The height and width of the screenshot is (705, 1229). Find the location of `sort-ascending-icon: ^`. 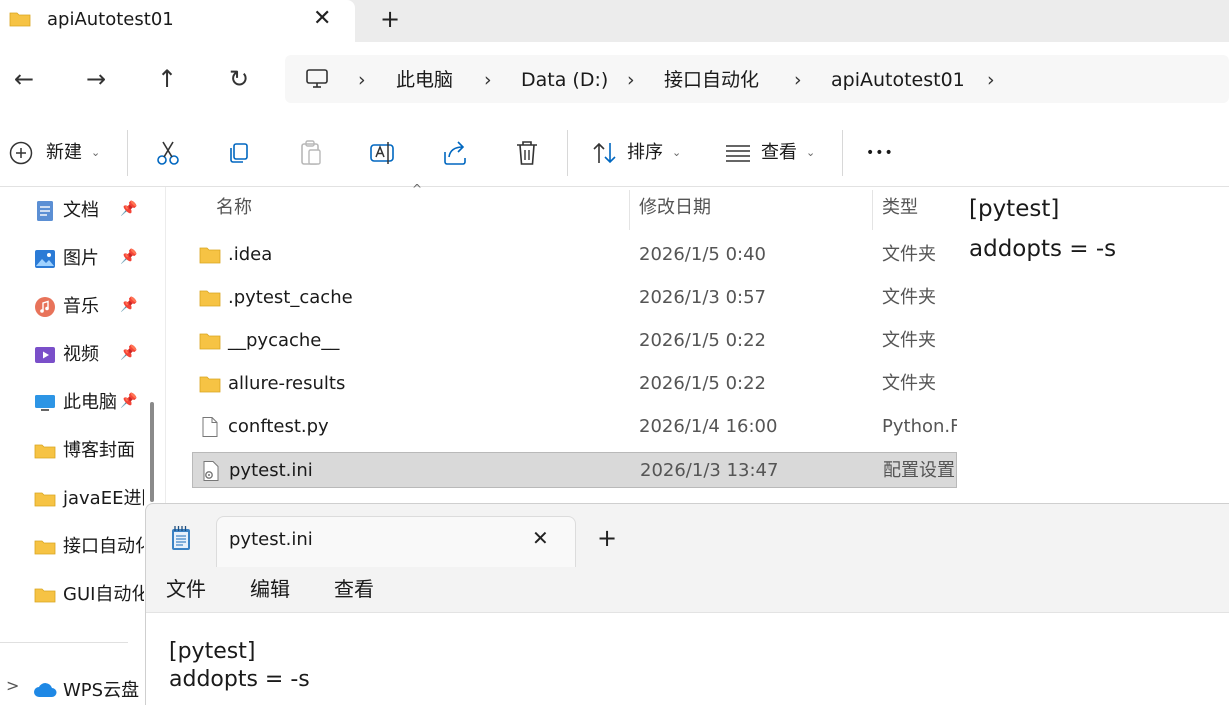

sort-ascending-icon: ^ is located at coordinates (417, 189).